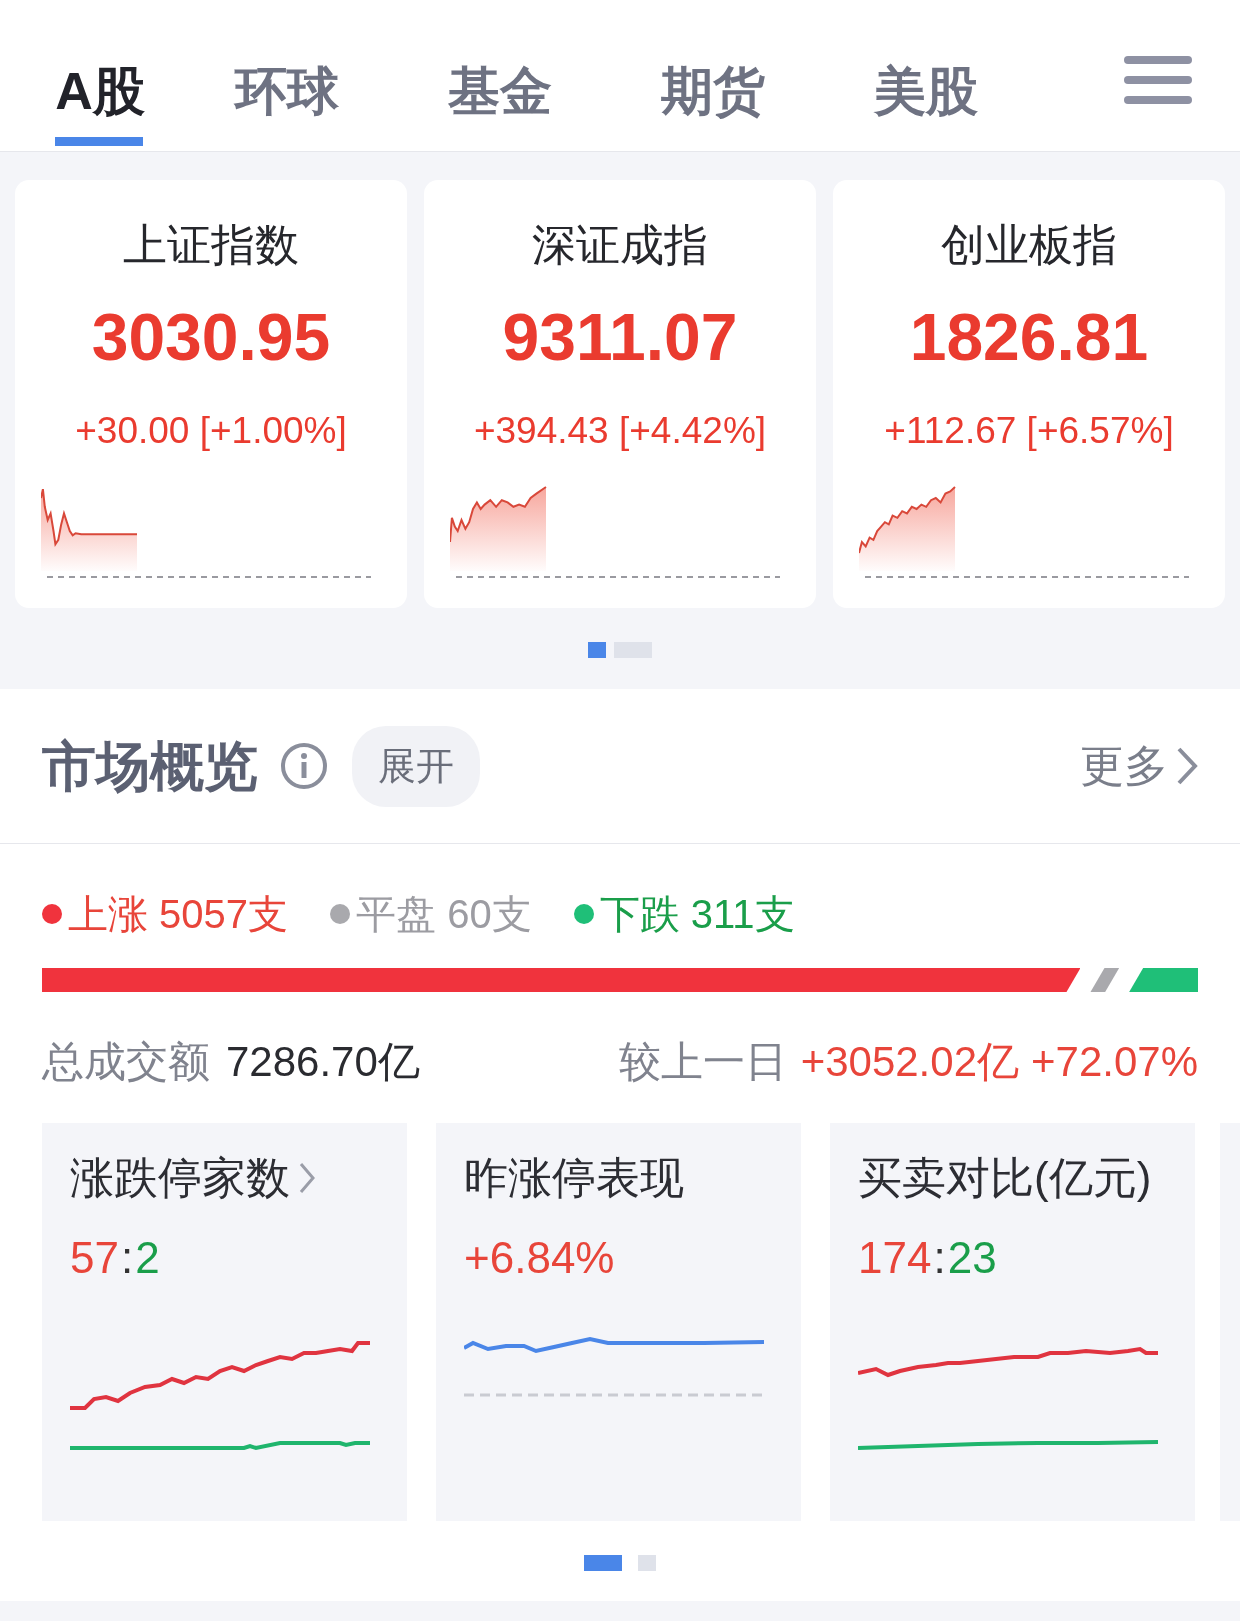  I want to click on more-link: 更多, so click(1139, 766).